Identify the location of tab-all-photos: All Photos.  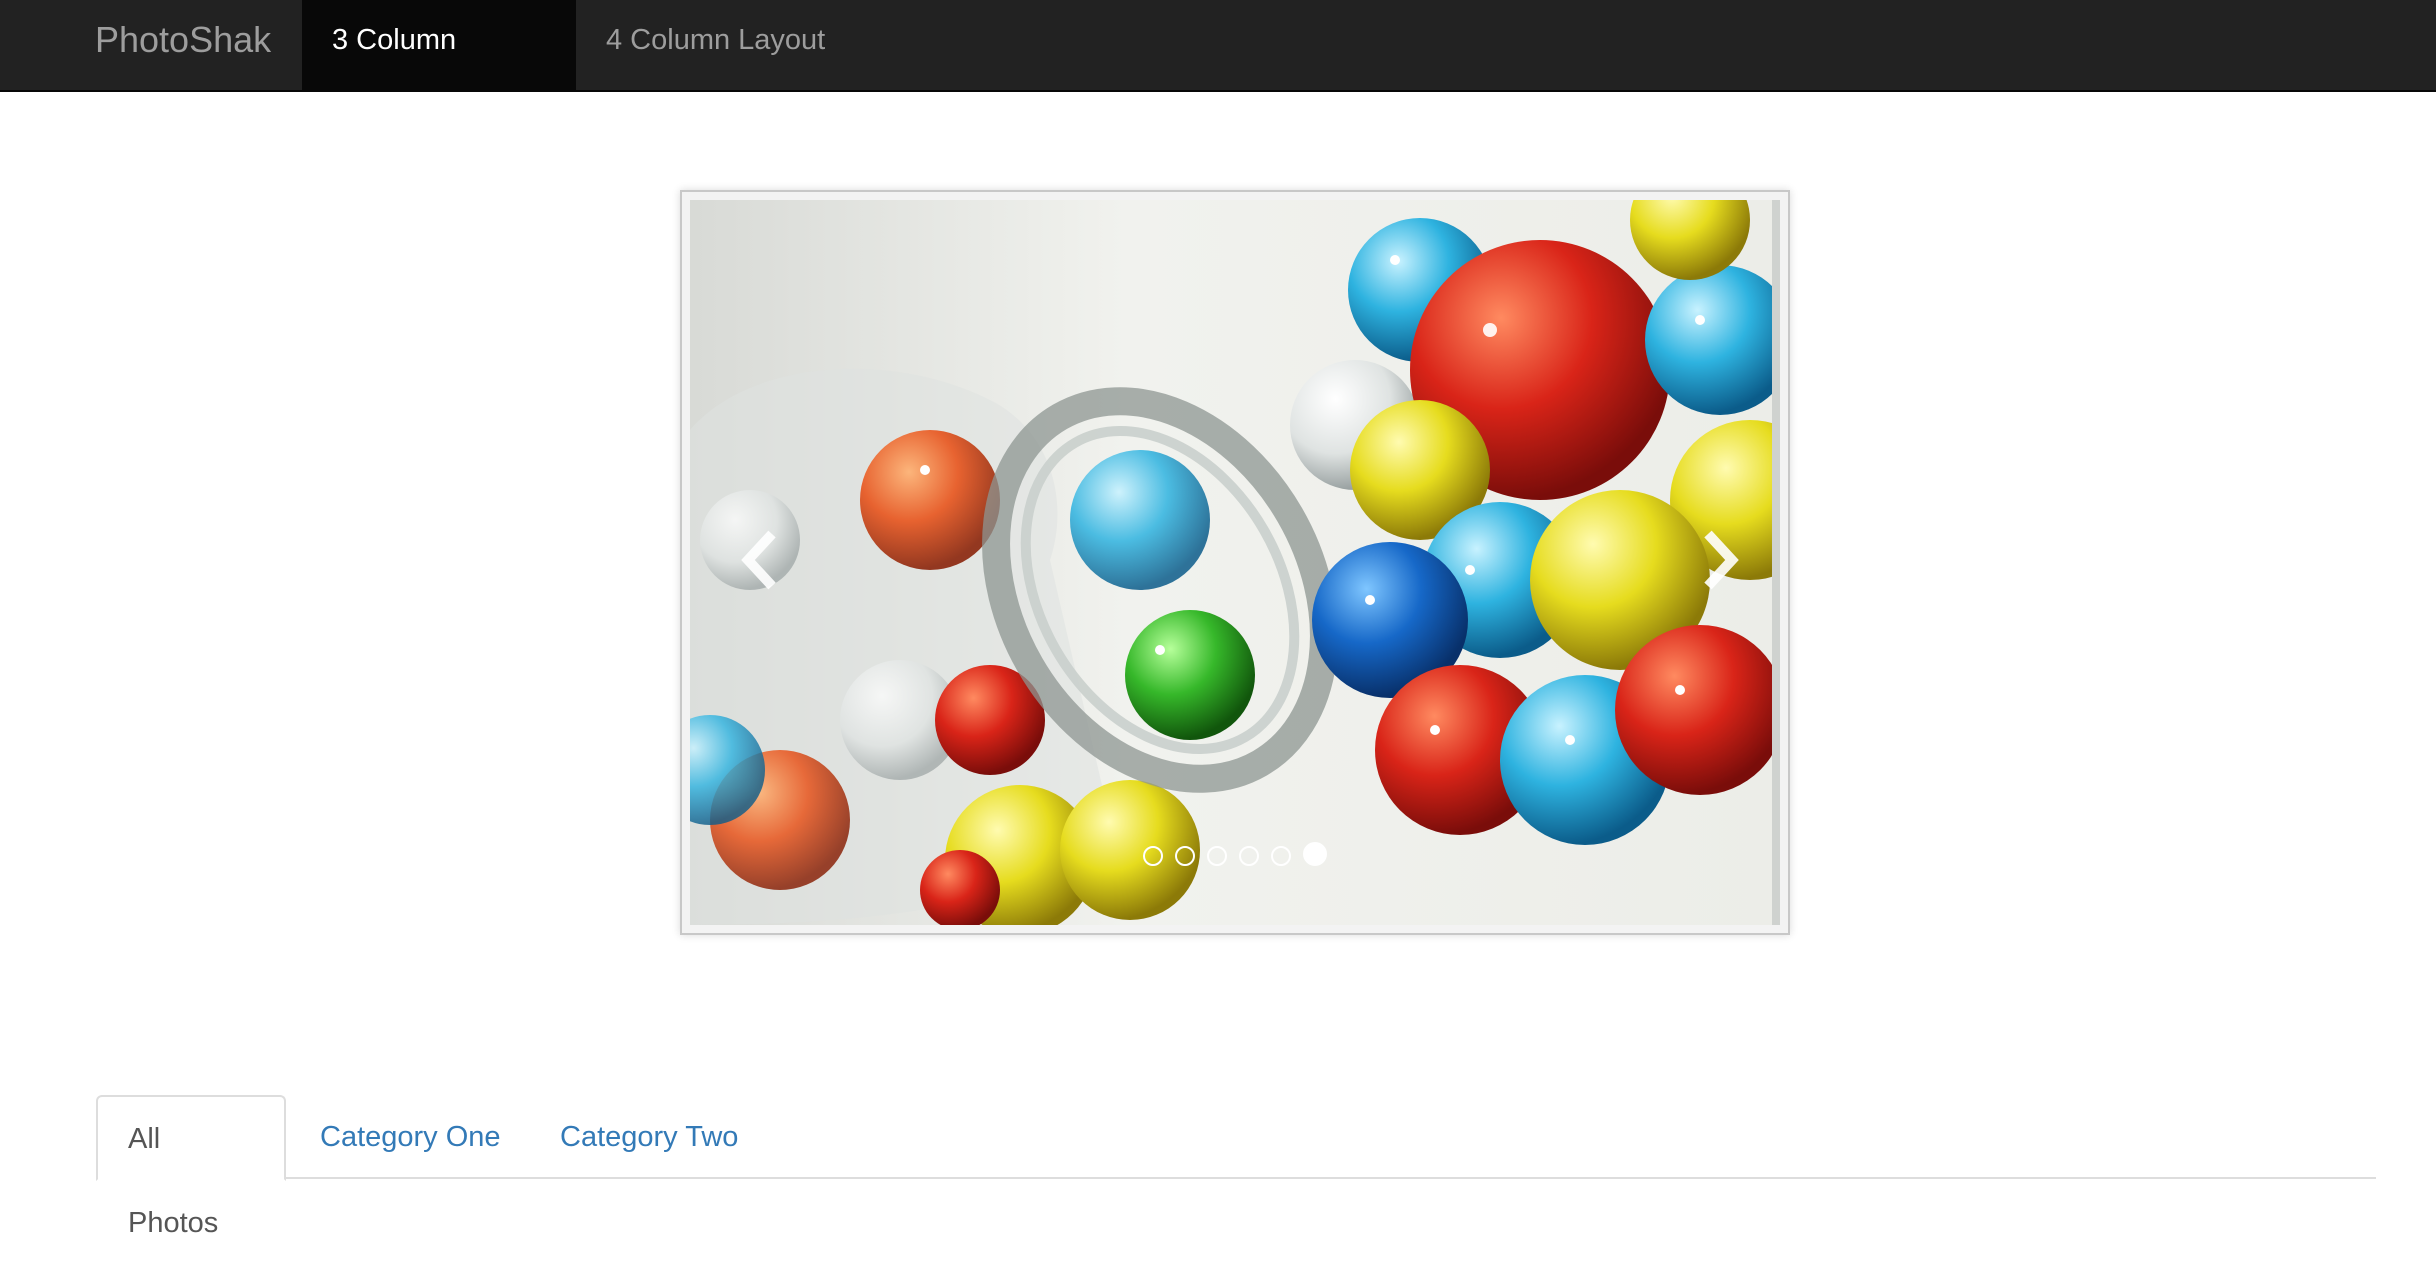
(191, 1167).